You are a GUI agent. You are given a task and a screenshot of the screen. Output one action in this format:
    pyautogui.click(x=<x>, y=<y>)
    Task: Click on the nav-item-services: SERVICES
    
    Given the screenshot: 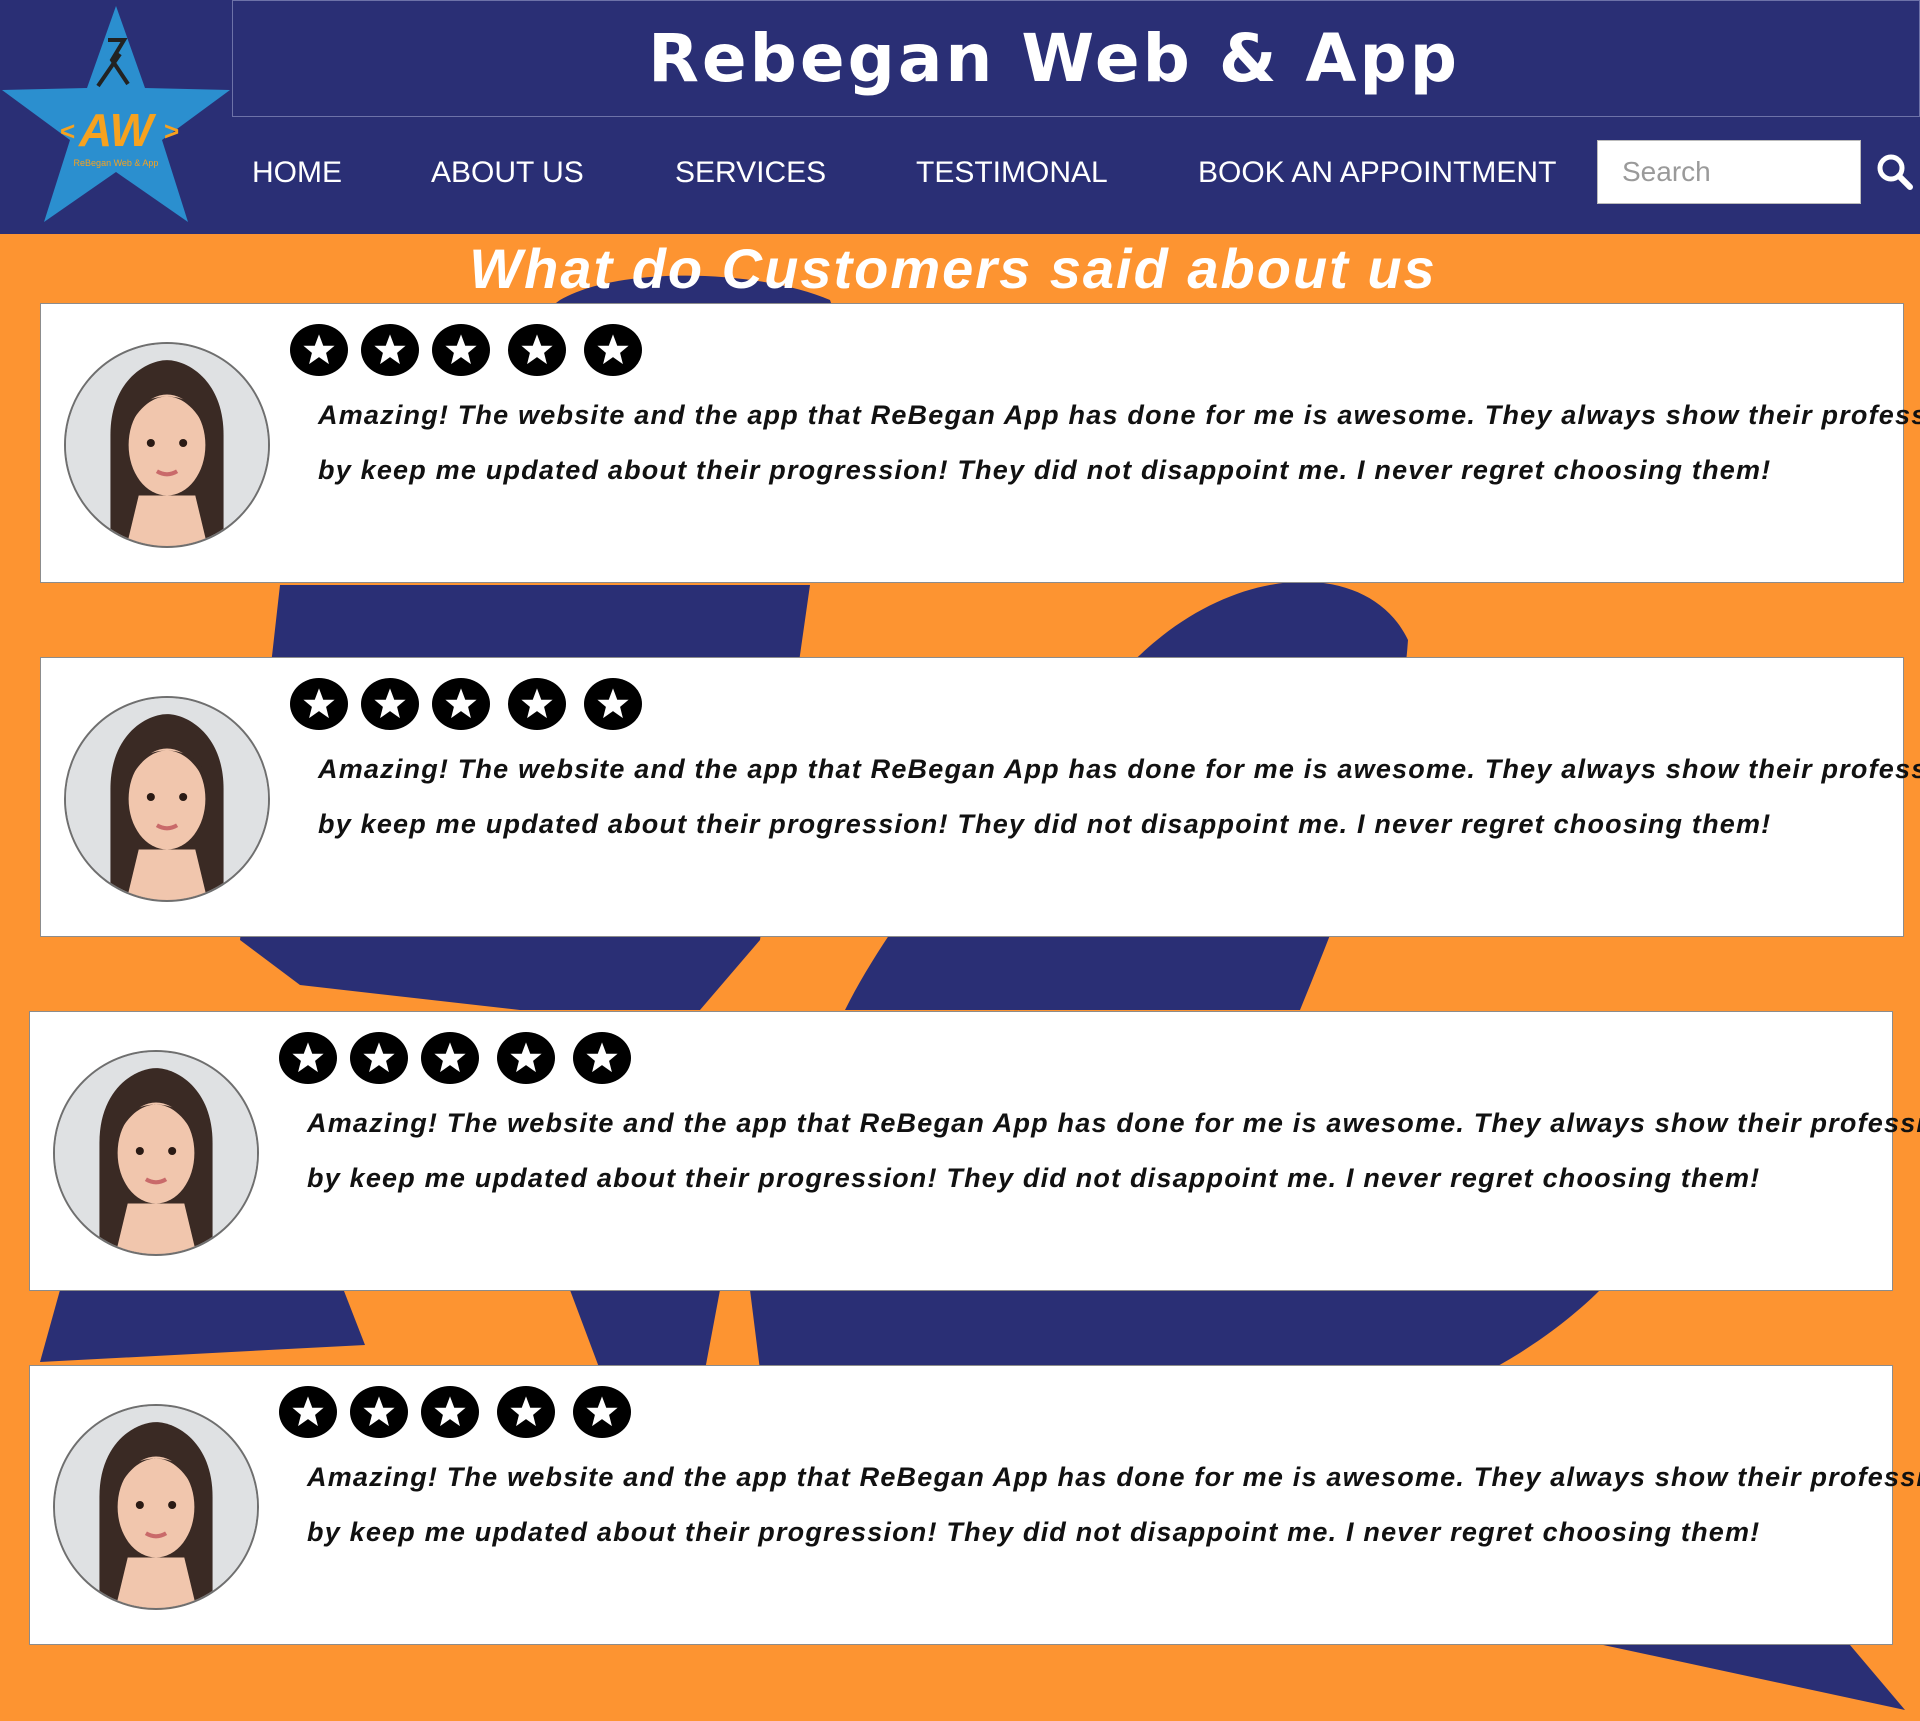 What is the action you would take?
    pyautogui.click(x=750, y=175)
    